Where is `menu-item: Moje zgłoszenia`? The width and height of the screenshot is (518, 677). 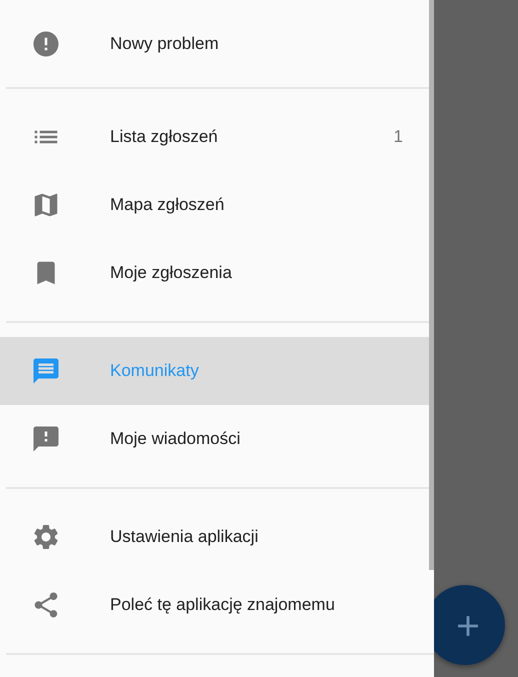
menu-item: Moje zgłoszenia is located at coordinates (214, 273).